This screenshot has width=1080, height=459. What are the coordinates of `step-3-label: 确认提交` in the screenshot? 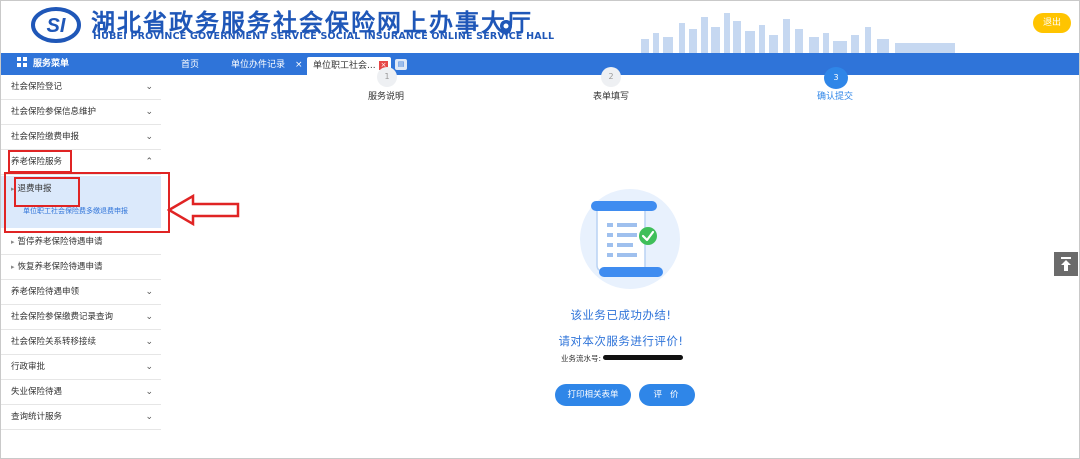 It's located at (835, 97).